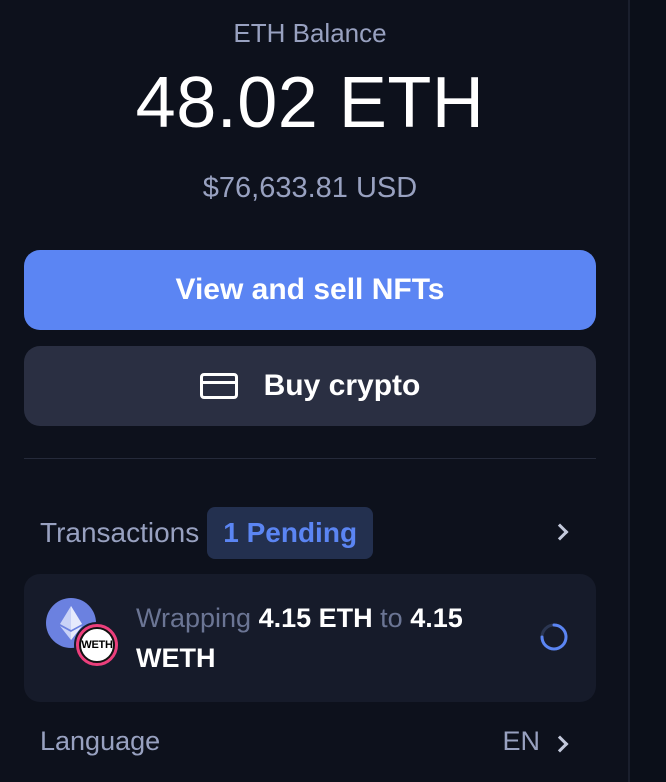  What do you see at coordinates (310, 33) in the screenshot?
I see `balance-label: ETH Balance` at bounding box center [310, 33].